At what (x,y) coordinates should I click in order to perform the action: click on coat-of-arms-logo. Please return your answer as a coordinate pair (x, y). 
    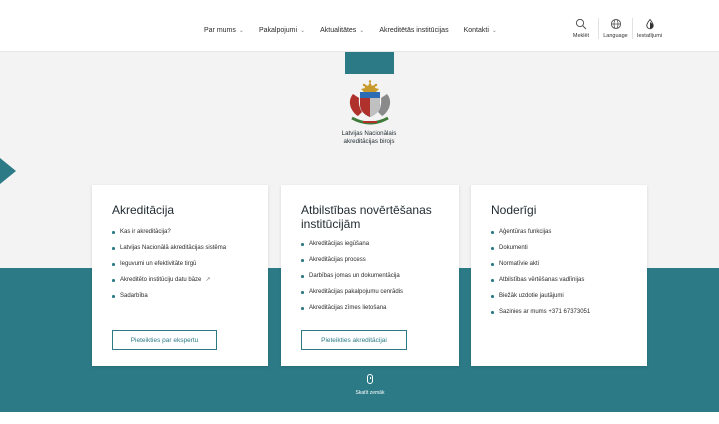
    Looking at the image, I should click on (370, 106).